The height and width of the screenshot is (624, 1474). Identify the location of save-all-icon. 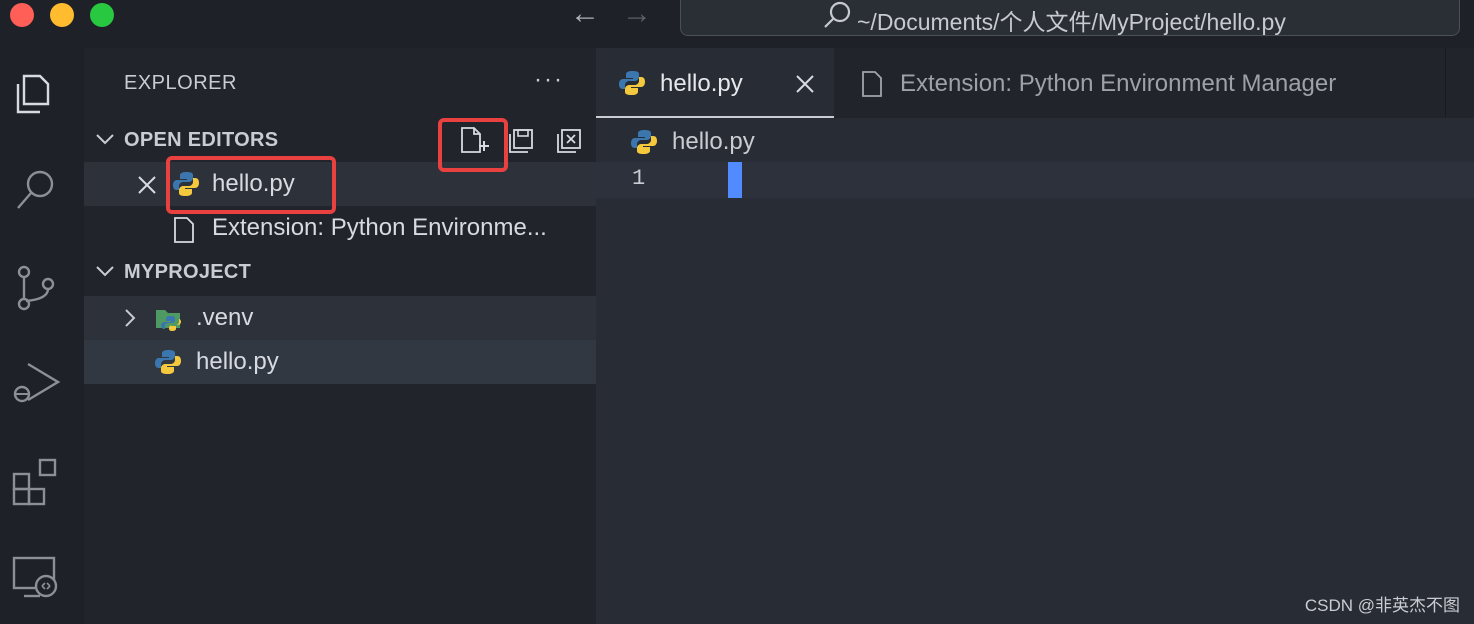
(521, 141).